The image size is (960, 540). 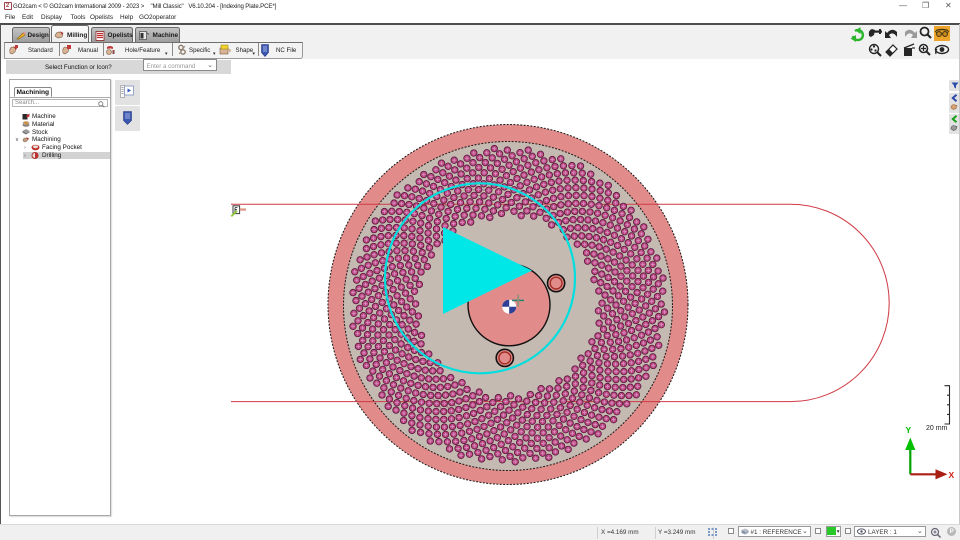 I want to click on svg-text: 20 mm, so click(x=937, y=428).